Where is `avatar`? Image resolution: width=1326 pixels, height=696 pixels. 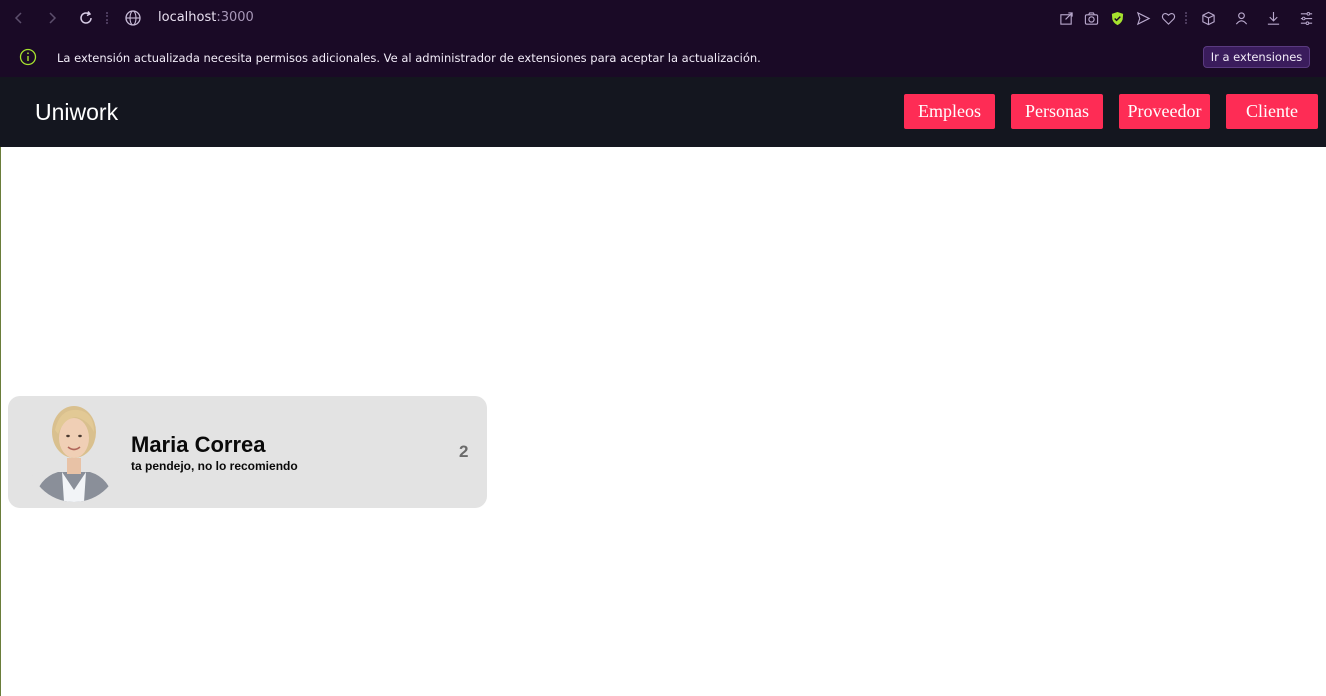
avatar is located at coordinates (74, 452).